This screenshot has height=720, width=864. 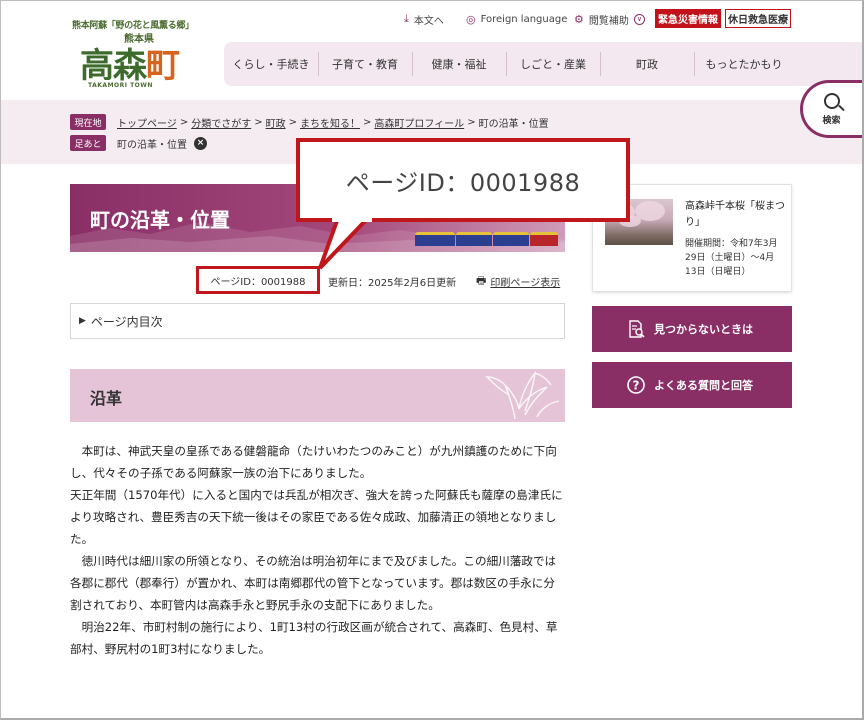 What do you see at coordinates (639, 19) in the screenshot?
I see `chevron-down-icon: ∨` at bounding box center [639, 19].